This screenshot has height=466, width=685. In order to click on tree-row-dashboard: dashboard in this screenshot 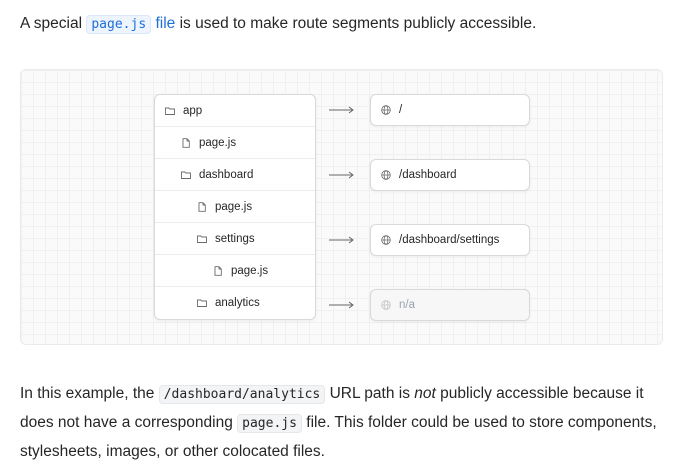, I will do `click(235, 175)`.